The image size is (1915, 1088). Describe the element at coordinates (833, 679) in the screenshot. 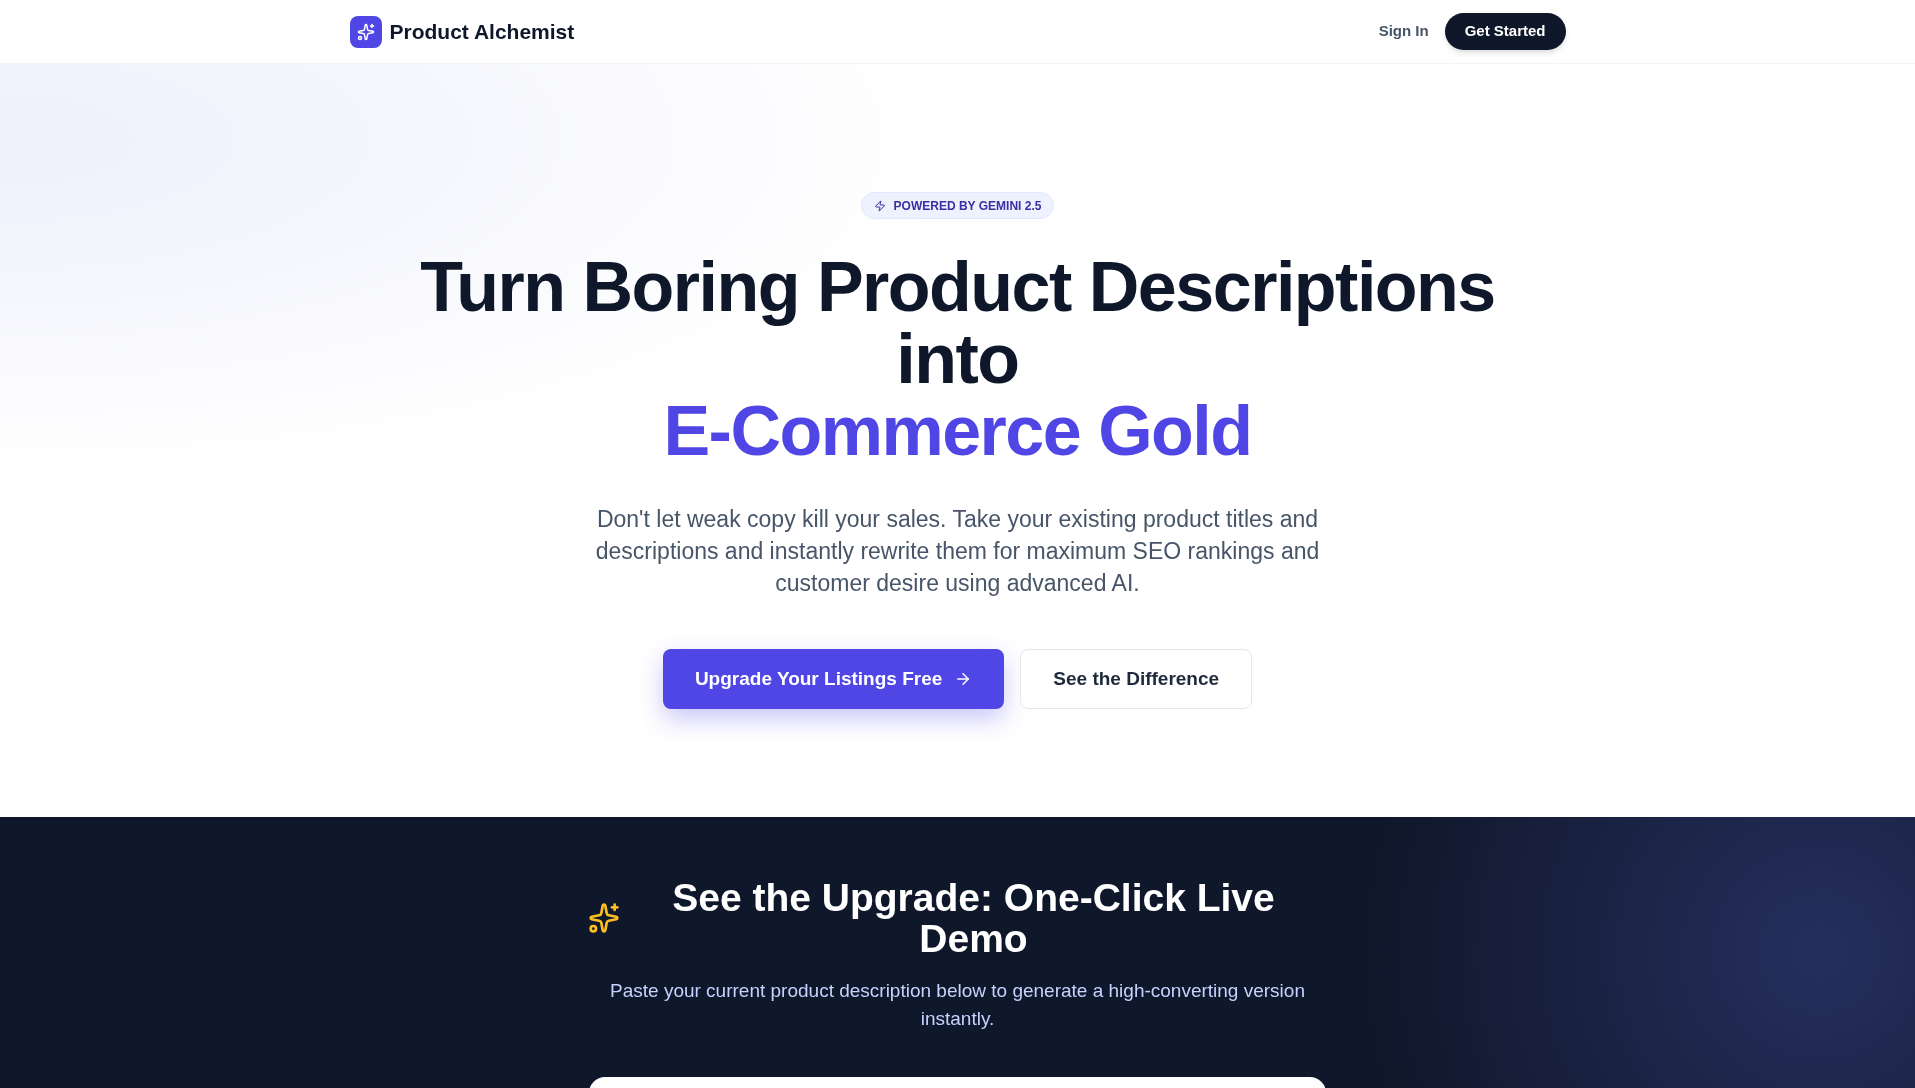

I see `upgrade-button: Upgrade Your Listings Free` at that location.